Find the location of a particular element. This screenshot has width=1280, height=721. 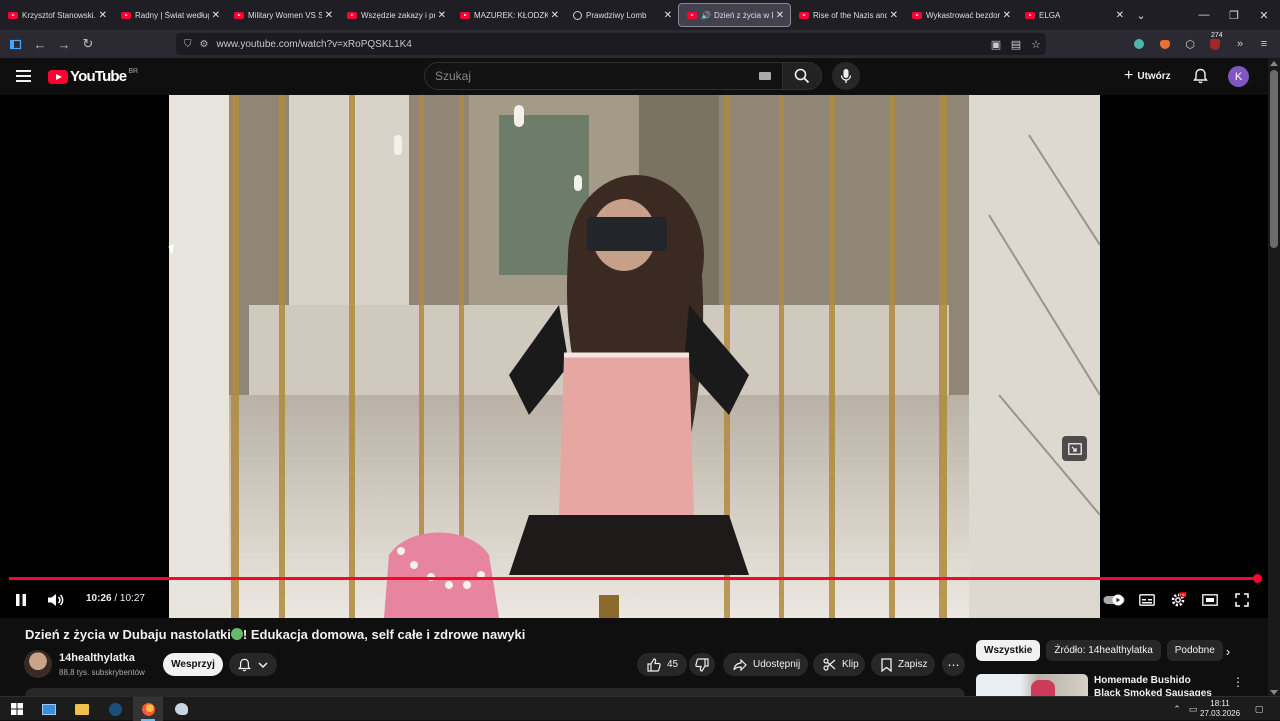

picture-in-picture-icon: ▣ is located at coordinates (996, 44).